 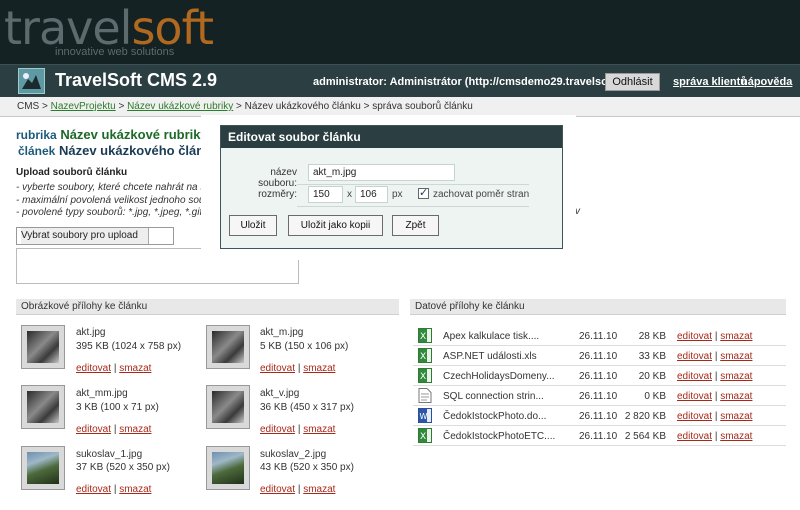 What do you see at coordinates (282, 332) in the screenshot?
I see `image-name: akt_m.jpg` at bounding box center [282, 332].